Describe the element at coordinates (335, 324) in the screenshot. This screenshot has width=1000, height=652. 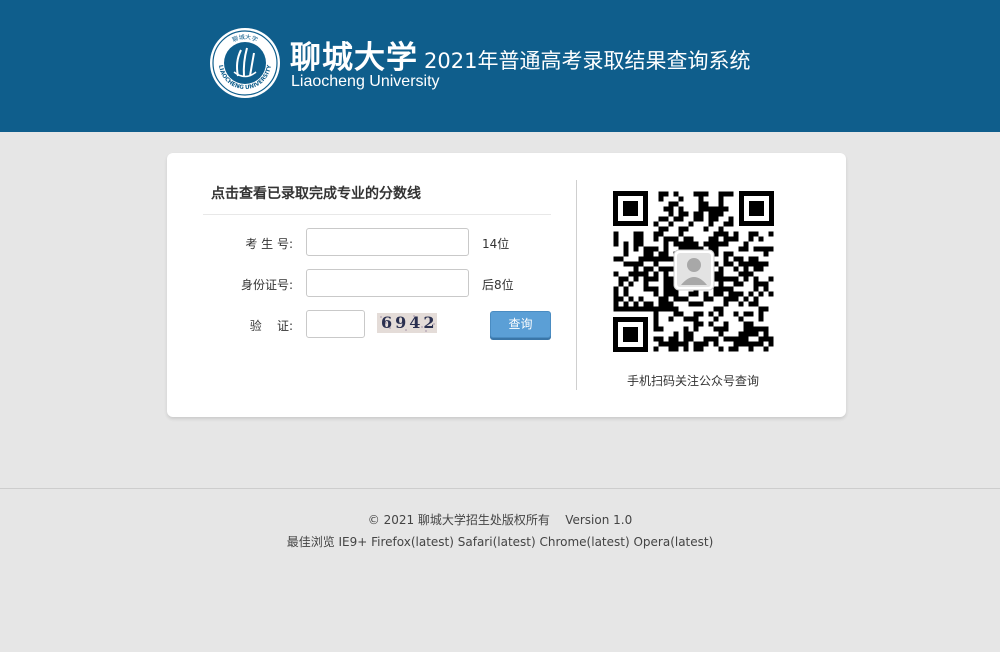
I see `captcha-input` at that location.